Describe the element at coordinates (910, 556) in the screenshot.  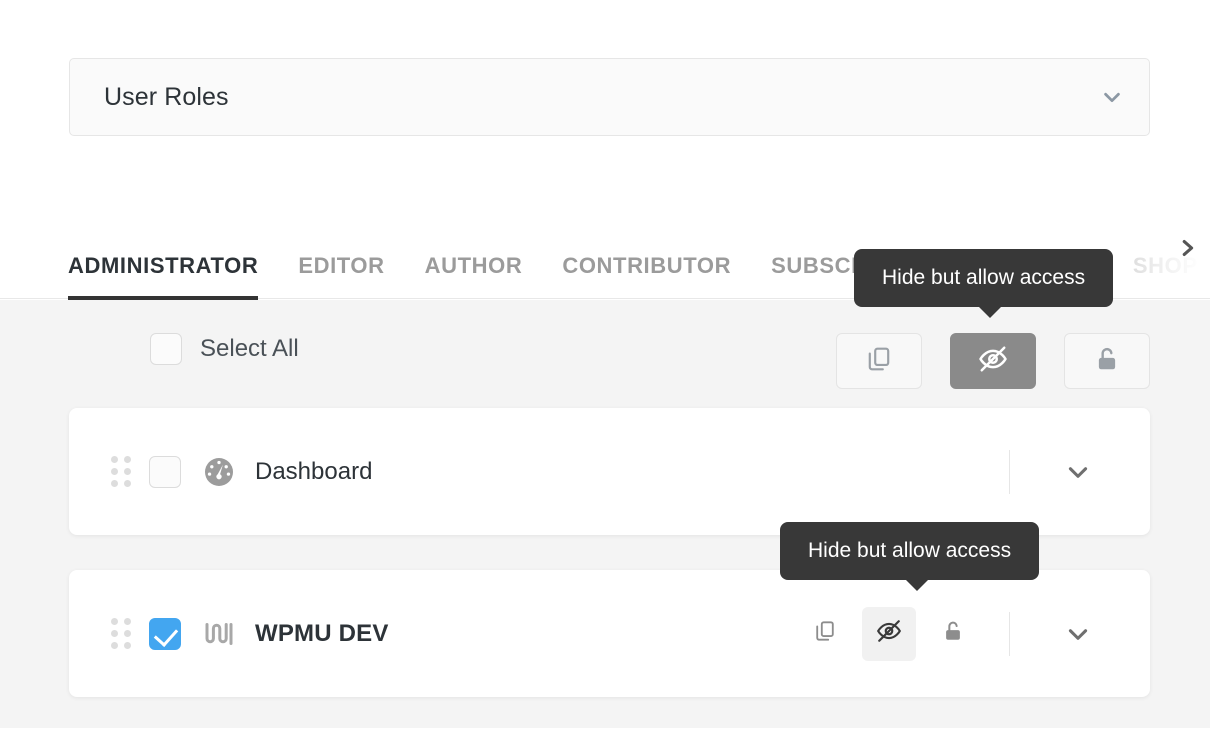
I see `tooltip-row-hide: Hide but allow access` at that location.